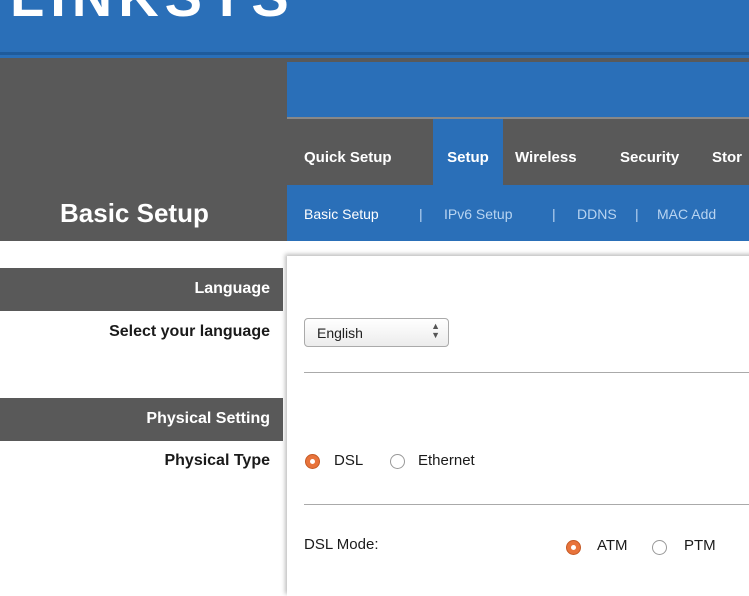 The image size is (749, 596). Describe the element at coordinates (340, 333) in the screenshot. I see `language-select-value: English` at that location.